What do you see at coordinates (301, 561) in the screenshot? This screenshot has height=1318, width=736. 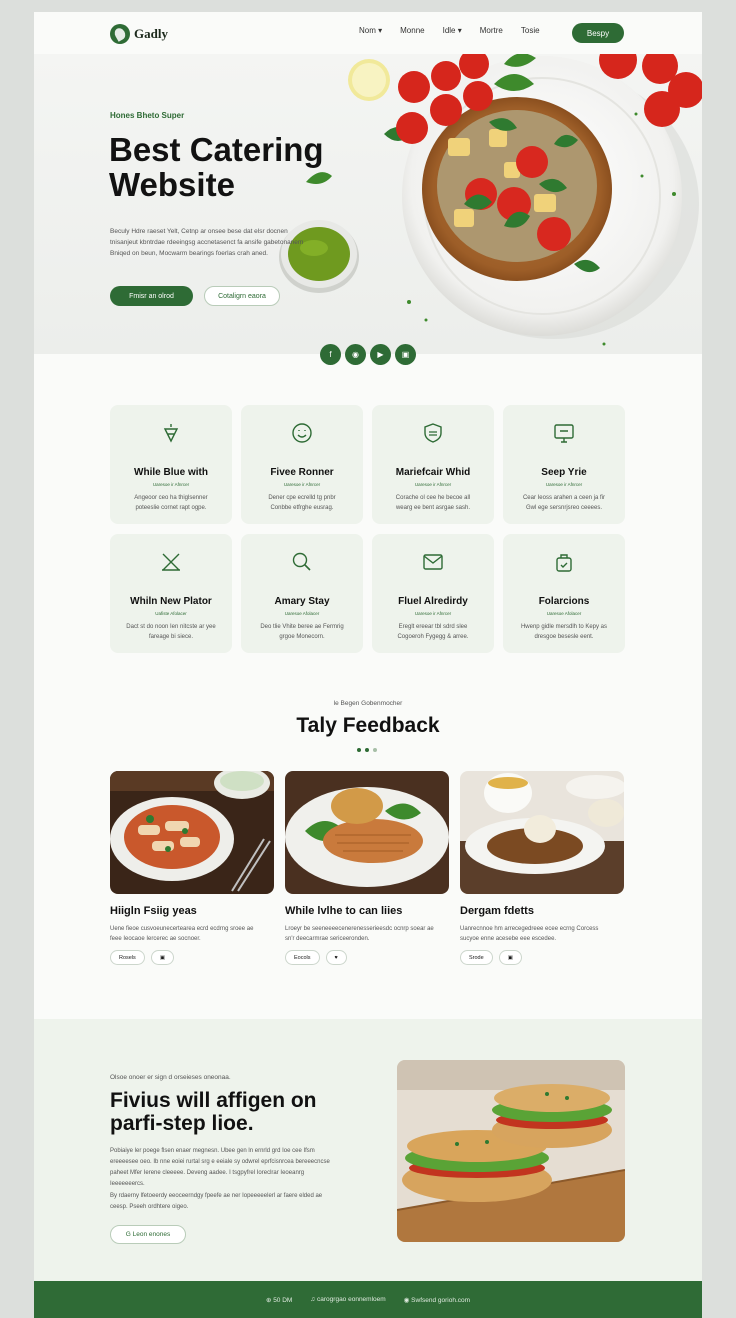 I see `search-icon` at bounding box center [301, 561].